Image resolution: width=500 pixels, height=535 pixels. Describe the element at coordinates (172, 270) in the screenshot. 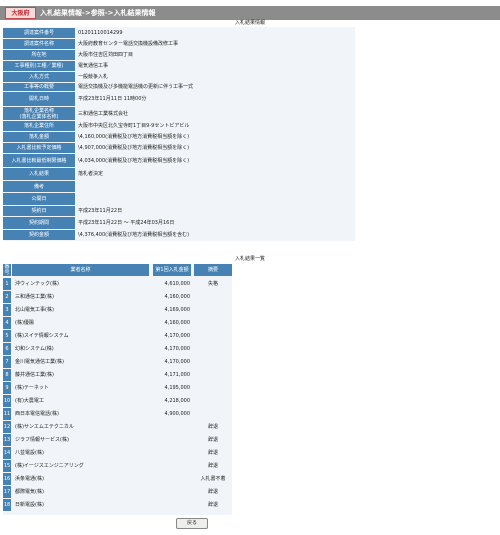

I see `header-first-bid-amount: 第1回入札金額` at that location.